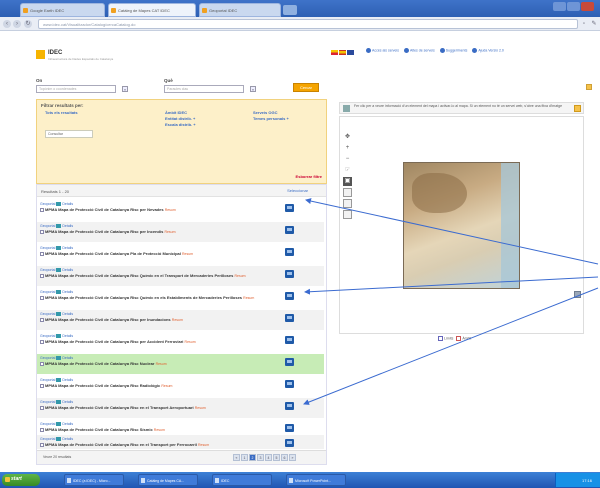  What do you see at coordinates (240, 10) in the screenshot?
I see `browser-tab-3: Geoportal IDEC` at bounding box center [240, 10].